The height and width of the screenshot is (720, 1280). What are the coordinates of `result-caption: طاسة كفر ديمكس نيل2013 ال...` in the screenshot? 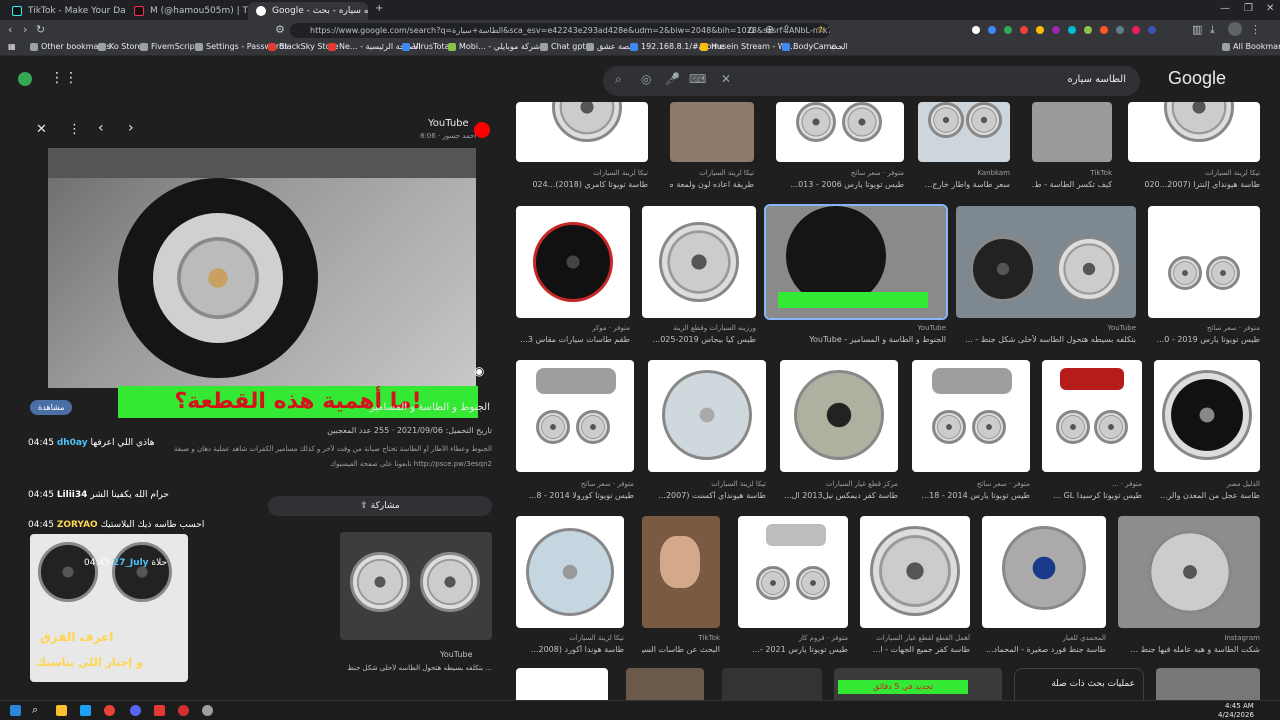 It's located at (839, 495).